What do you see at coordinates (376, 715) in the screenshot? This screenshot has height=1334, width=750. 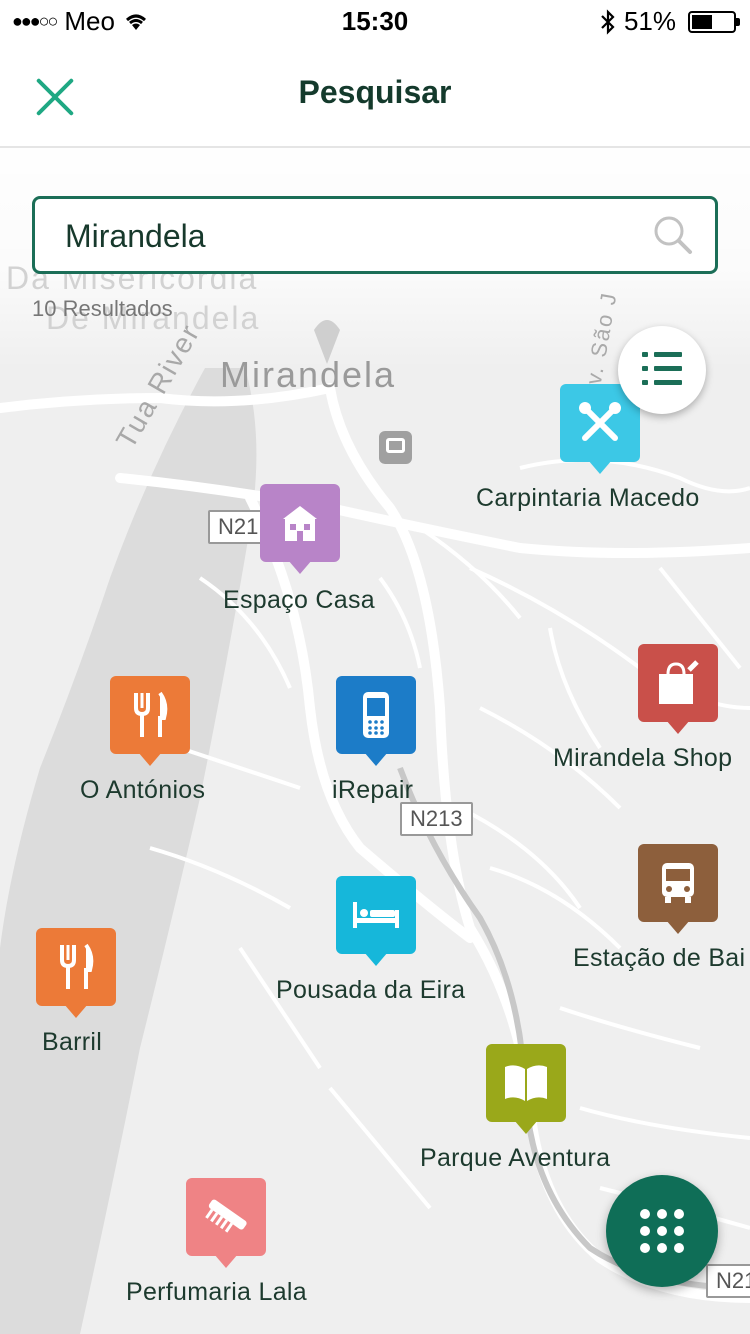 I see `phone-icon` at bounding box center [376, 715].